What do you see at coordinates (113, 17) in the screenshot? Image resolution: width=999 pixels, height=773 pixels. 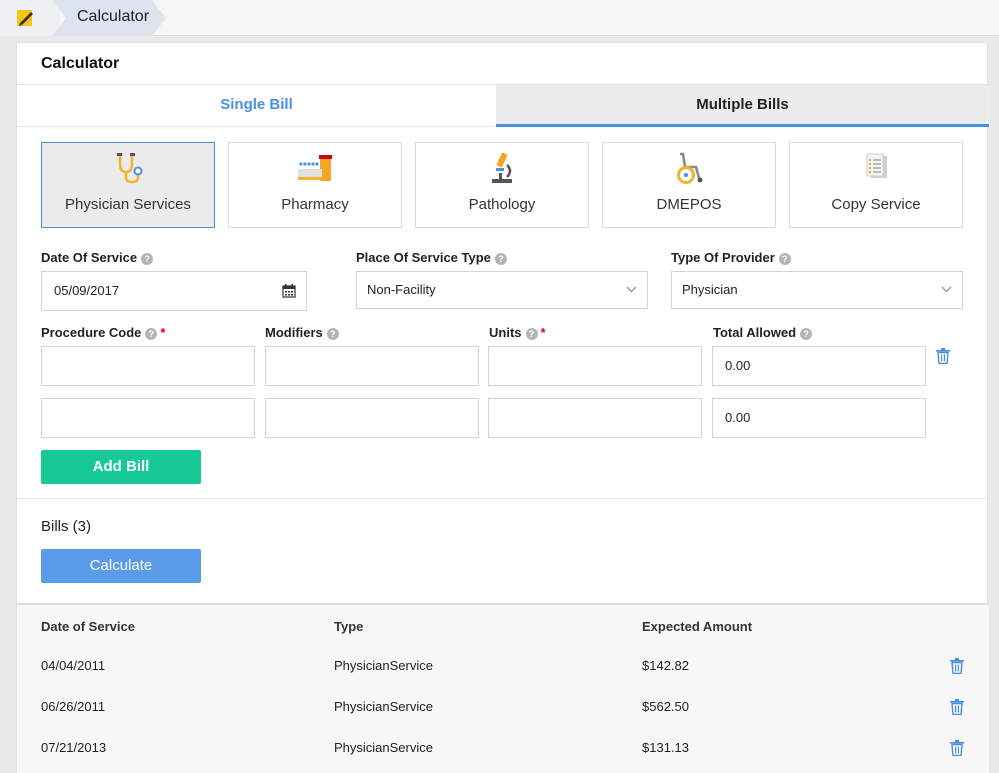 I see `breadcrumb-label: Calculator` at bounding box center [113, 17].